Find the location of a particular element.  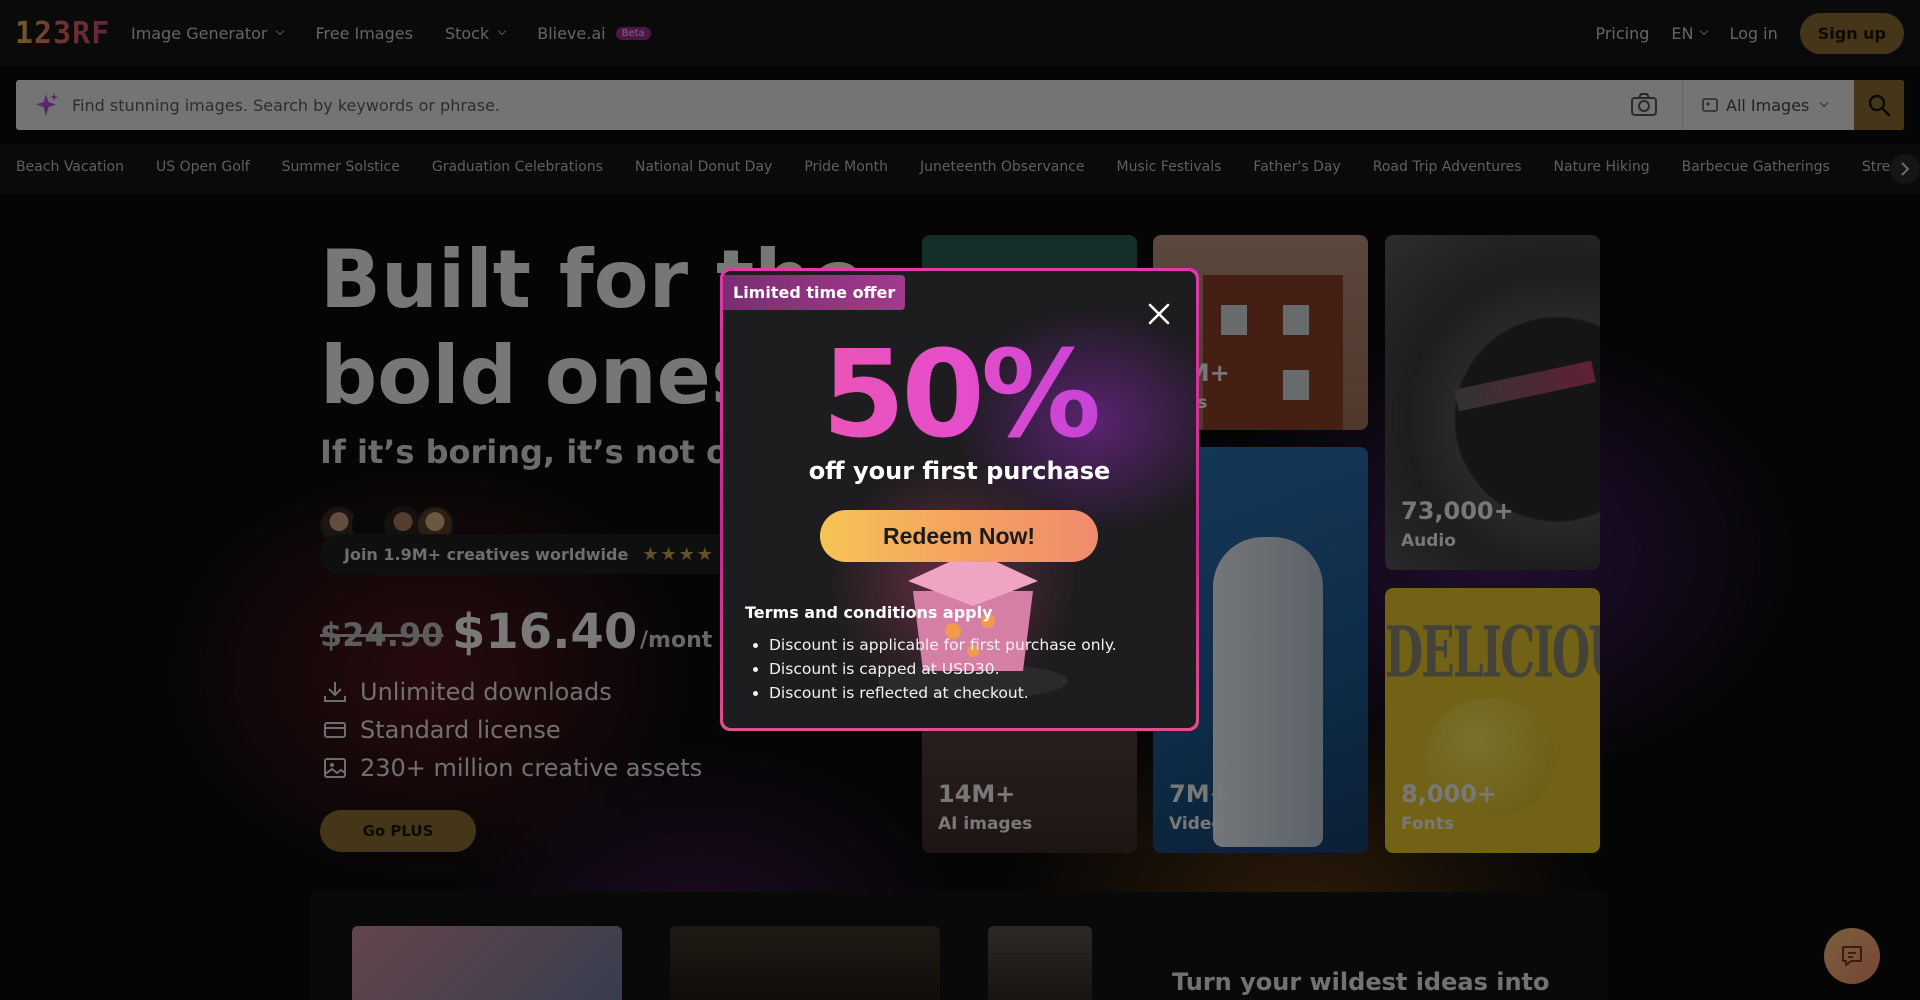

close-icon is located at coordinates (1159, 314).